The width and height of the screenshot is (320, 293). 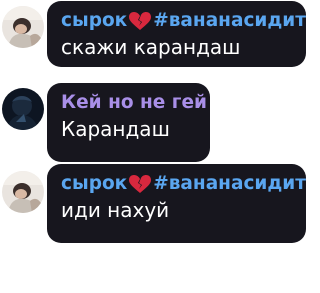 What do you see at coordinates (115, 129) in the screenshot?
I see `message-text: Карандаш` at bounding box center [115, 129].